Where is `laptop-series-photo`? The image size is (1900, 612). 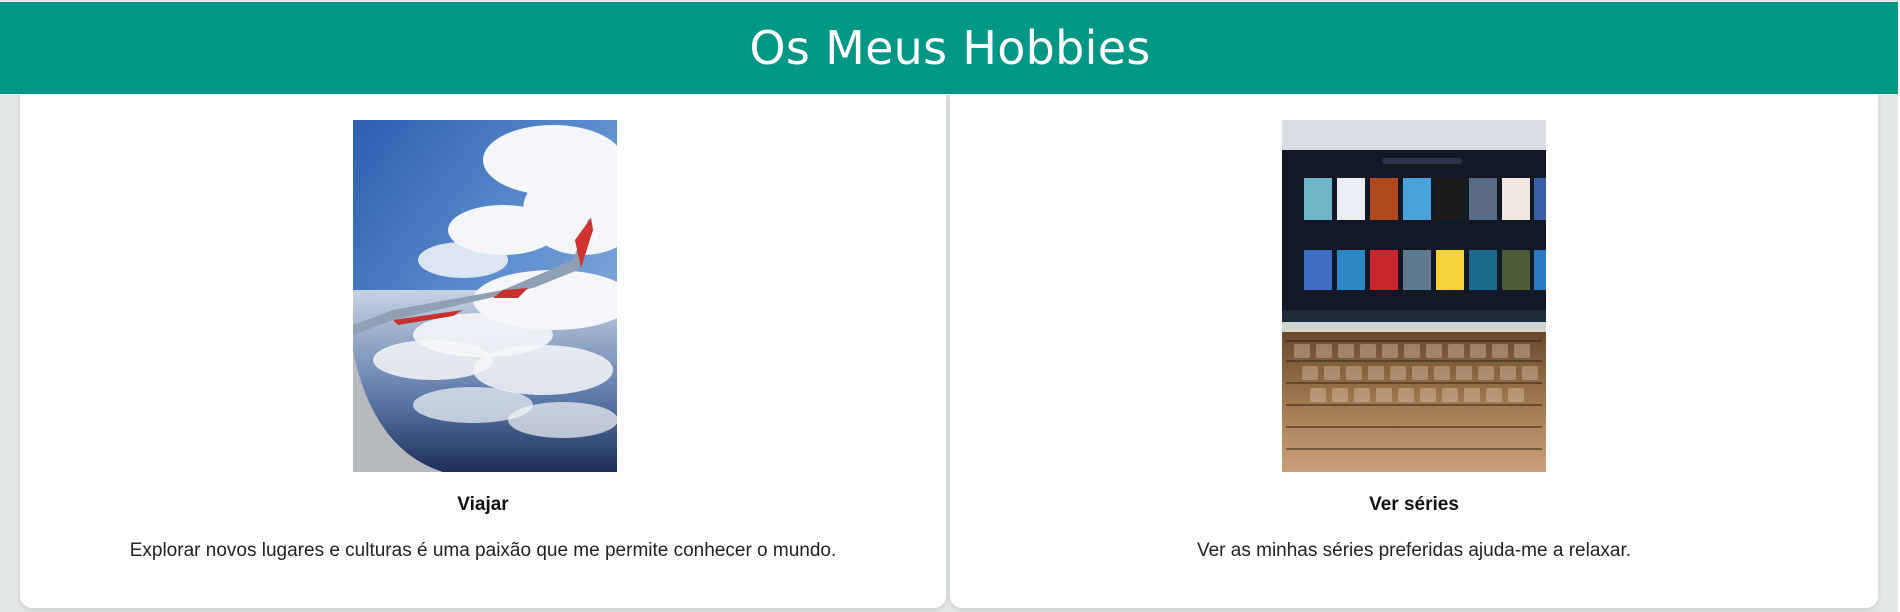 laptop-series-photo is located at coordinates (1414, 296).